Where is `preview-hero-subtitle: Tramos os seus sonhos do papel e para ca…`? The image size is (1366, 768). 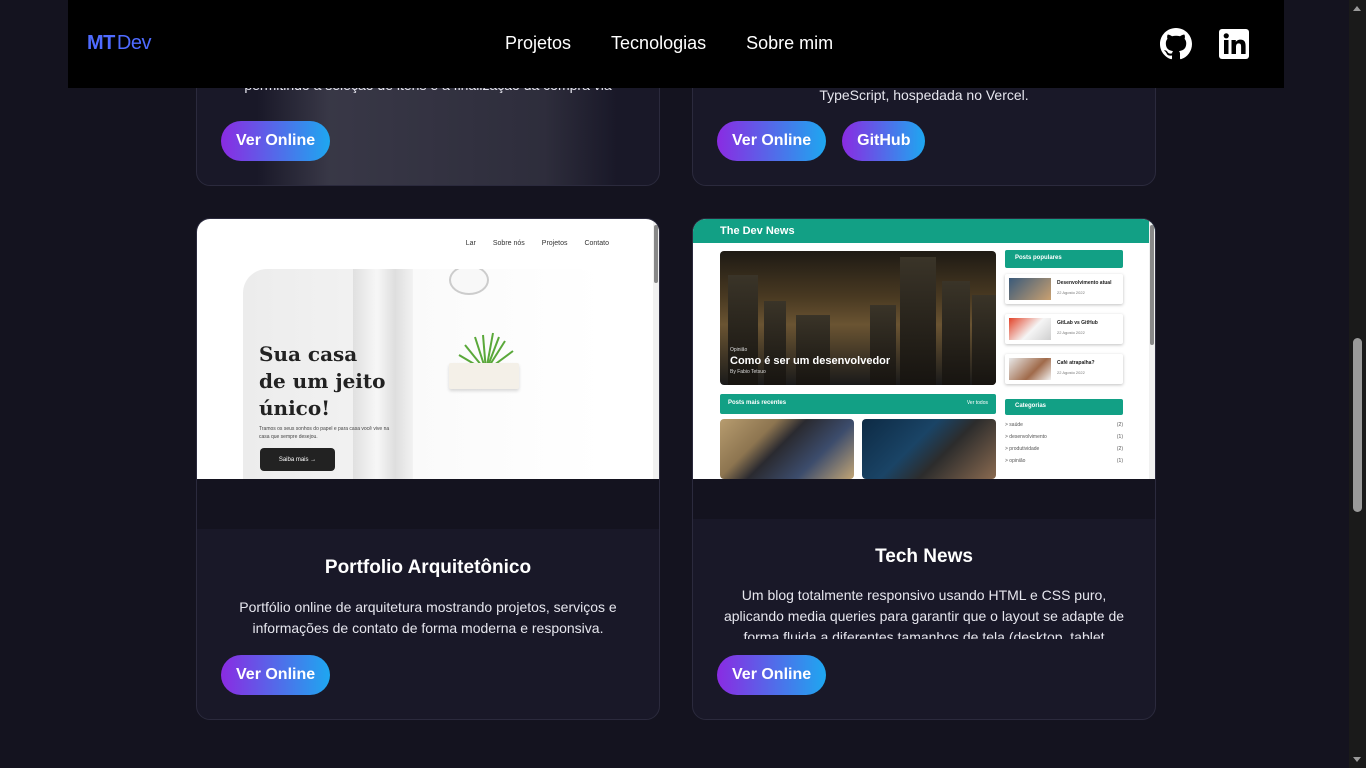
preview-hero-subtitle: Tramos os seus sonhos do papel e para ca… is located at coordinates (324, 433).